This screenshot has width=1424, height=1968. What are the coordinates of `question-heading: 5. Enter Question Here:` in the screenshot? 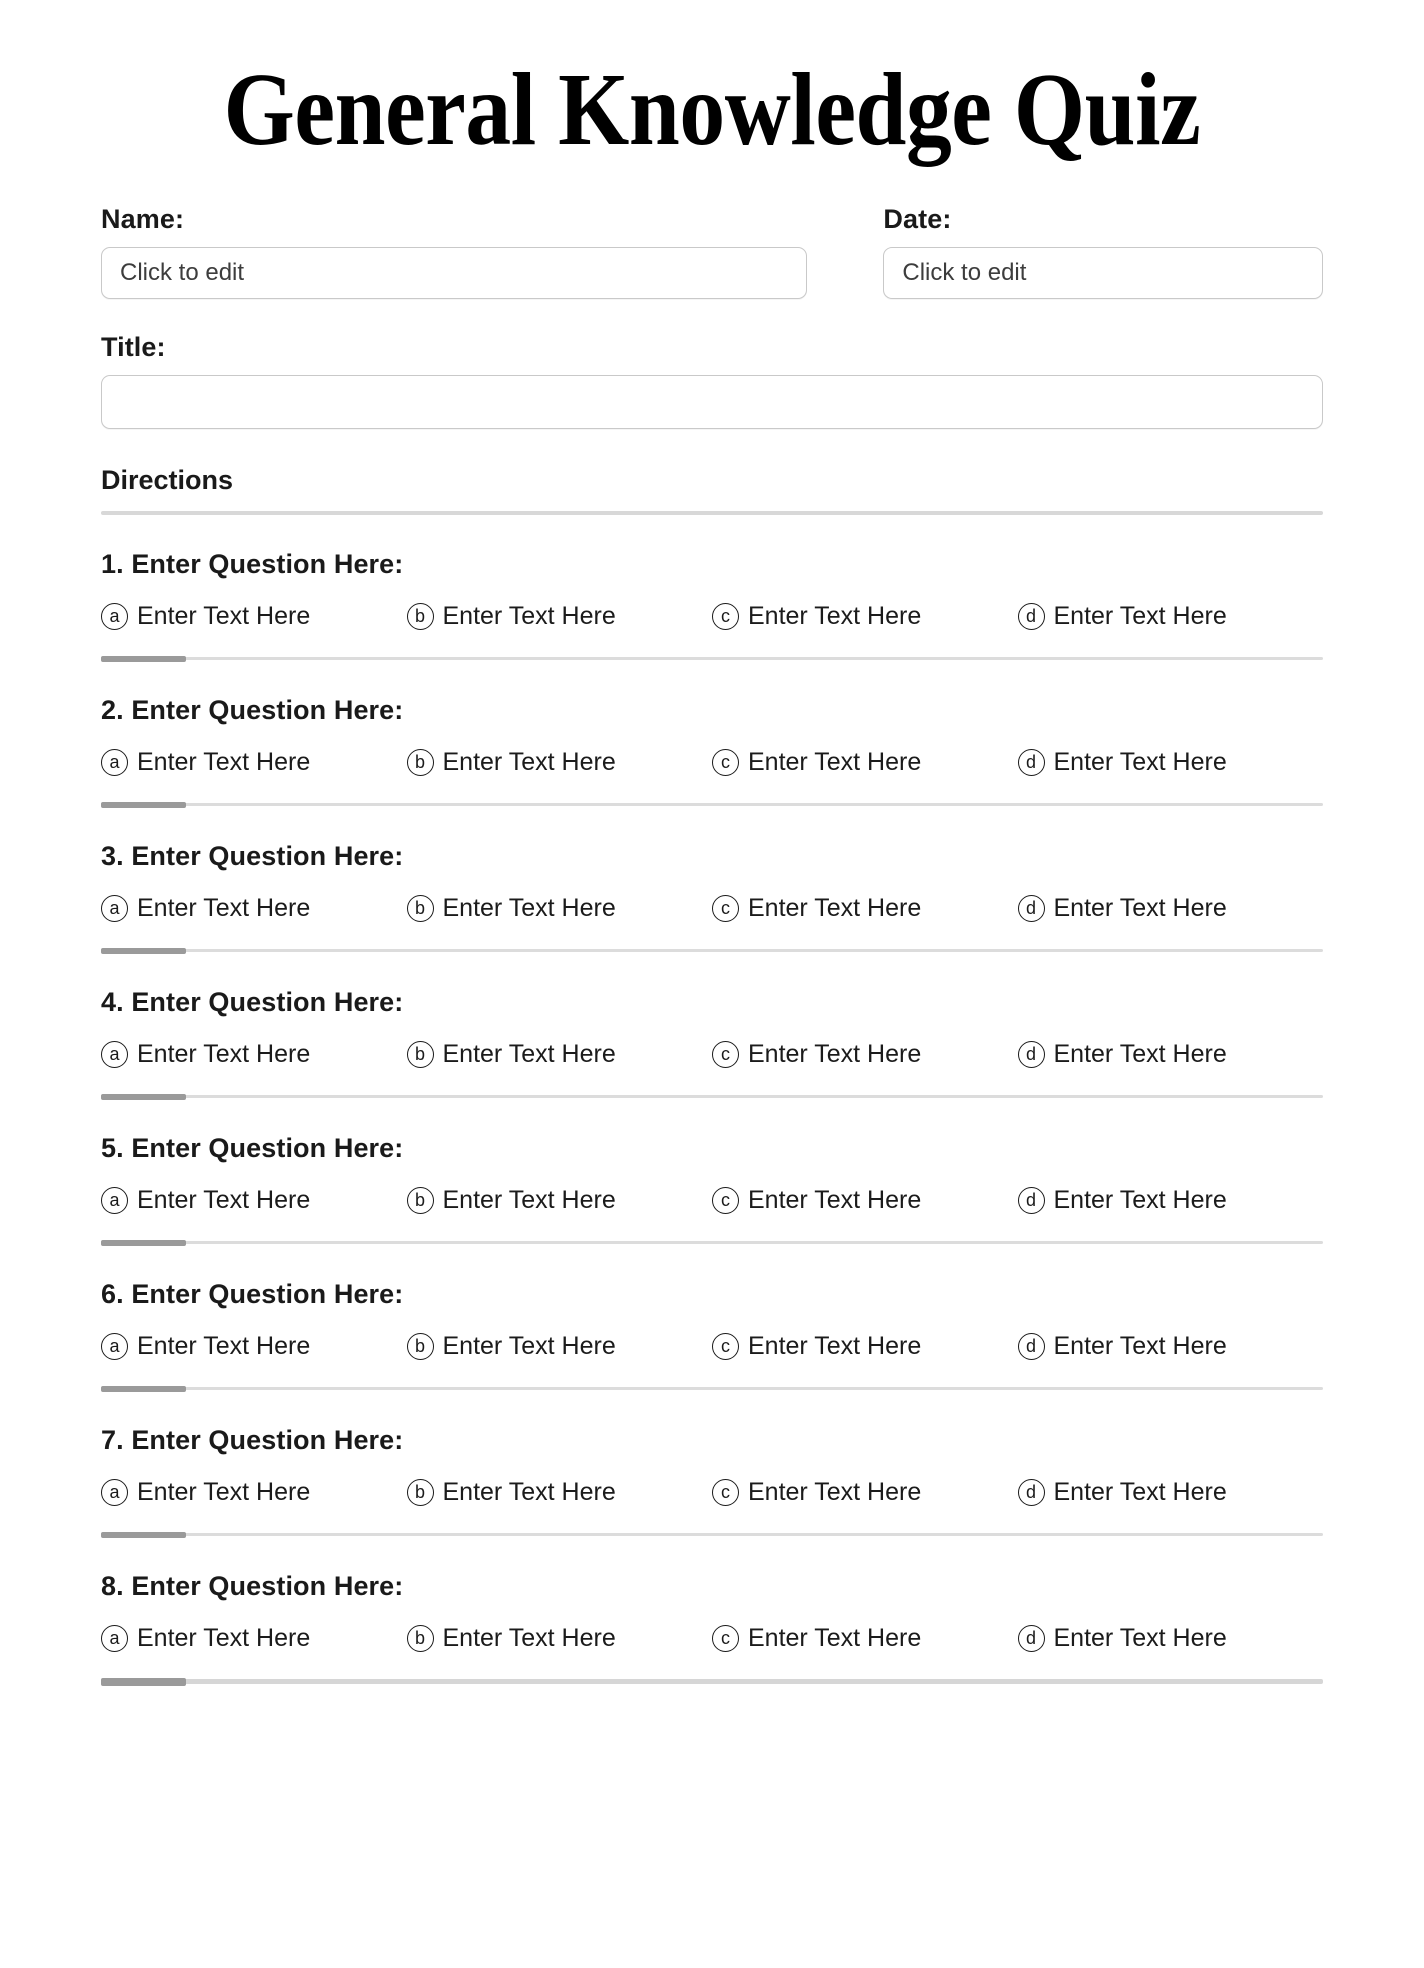 It's located at (712, 1148).